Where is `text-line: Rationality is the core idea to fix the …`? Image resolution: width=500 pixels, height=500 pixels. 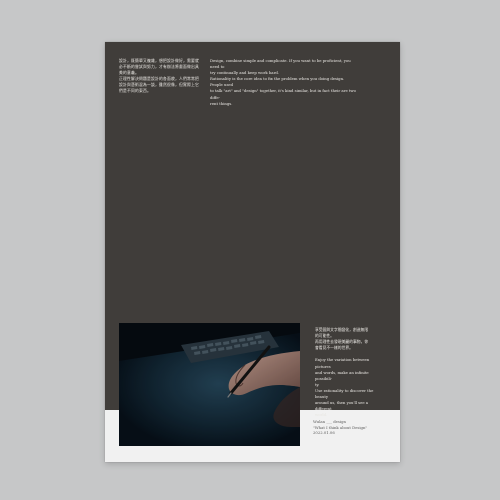 text-line: Rationality is the core idea to fix the … is located at coordinates (277, 82).